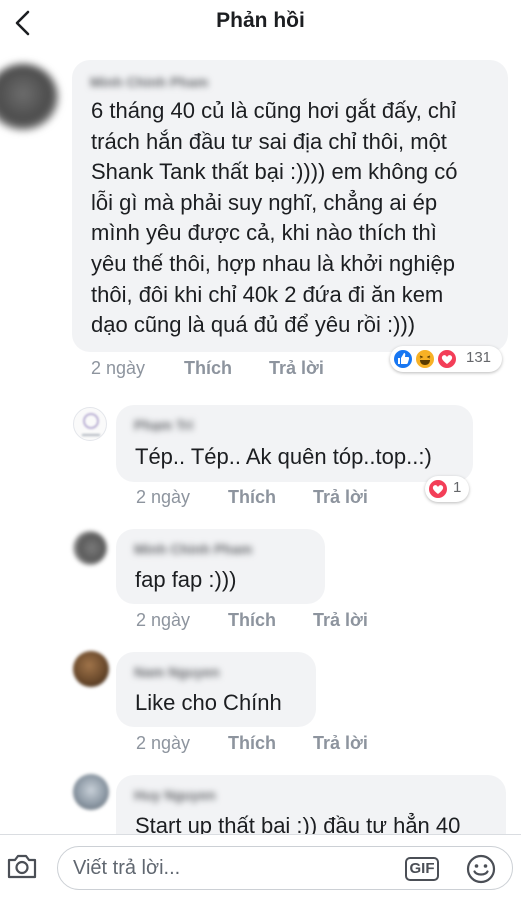 The height and width of the screenshot is (898, 521). Describe the element at coordinates (260, 20) in the screenshot. I see `page-title: Phản hồi` at that location.